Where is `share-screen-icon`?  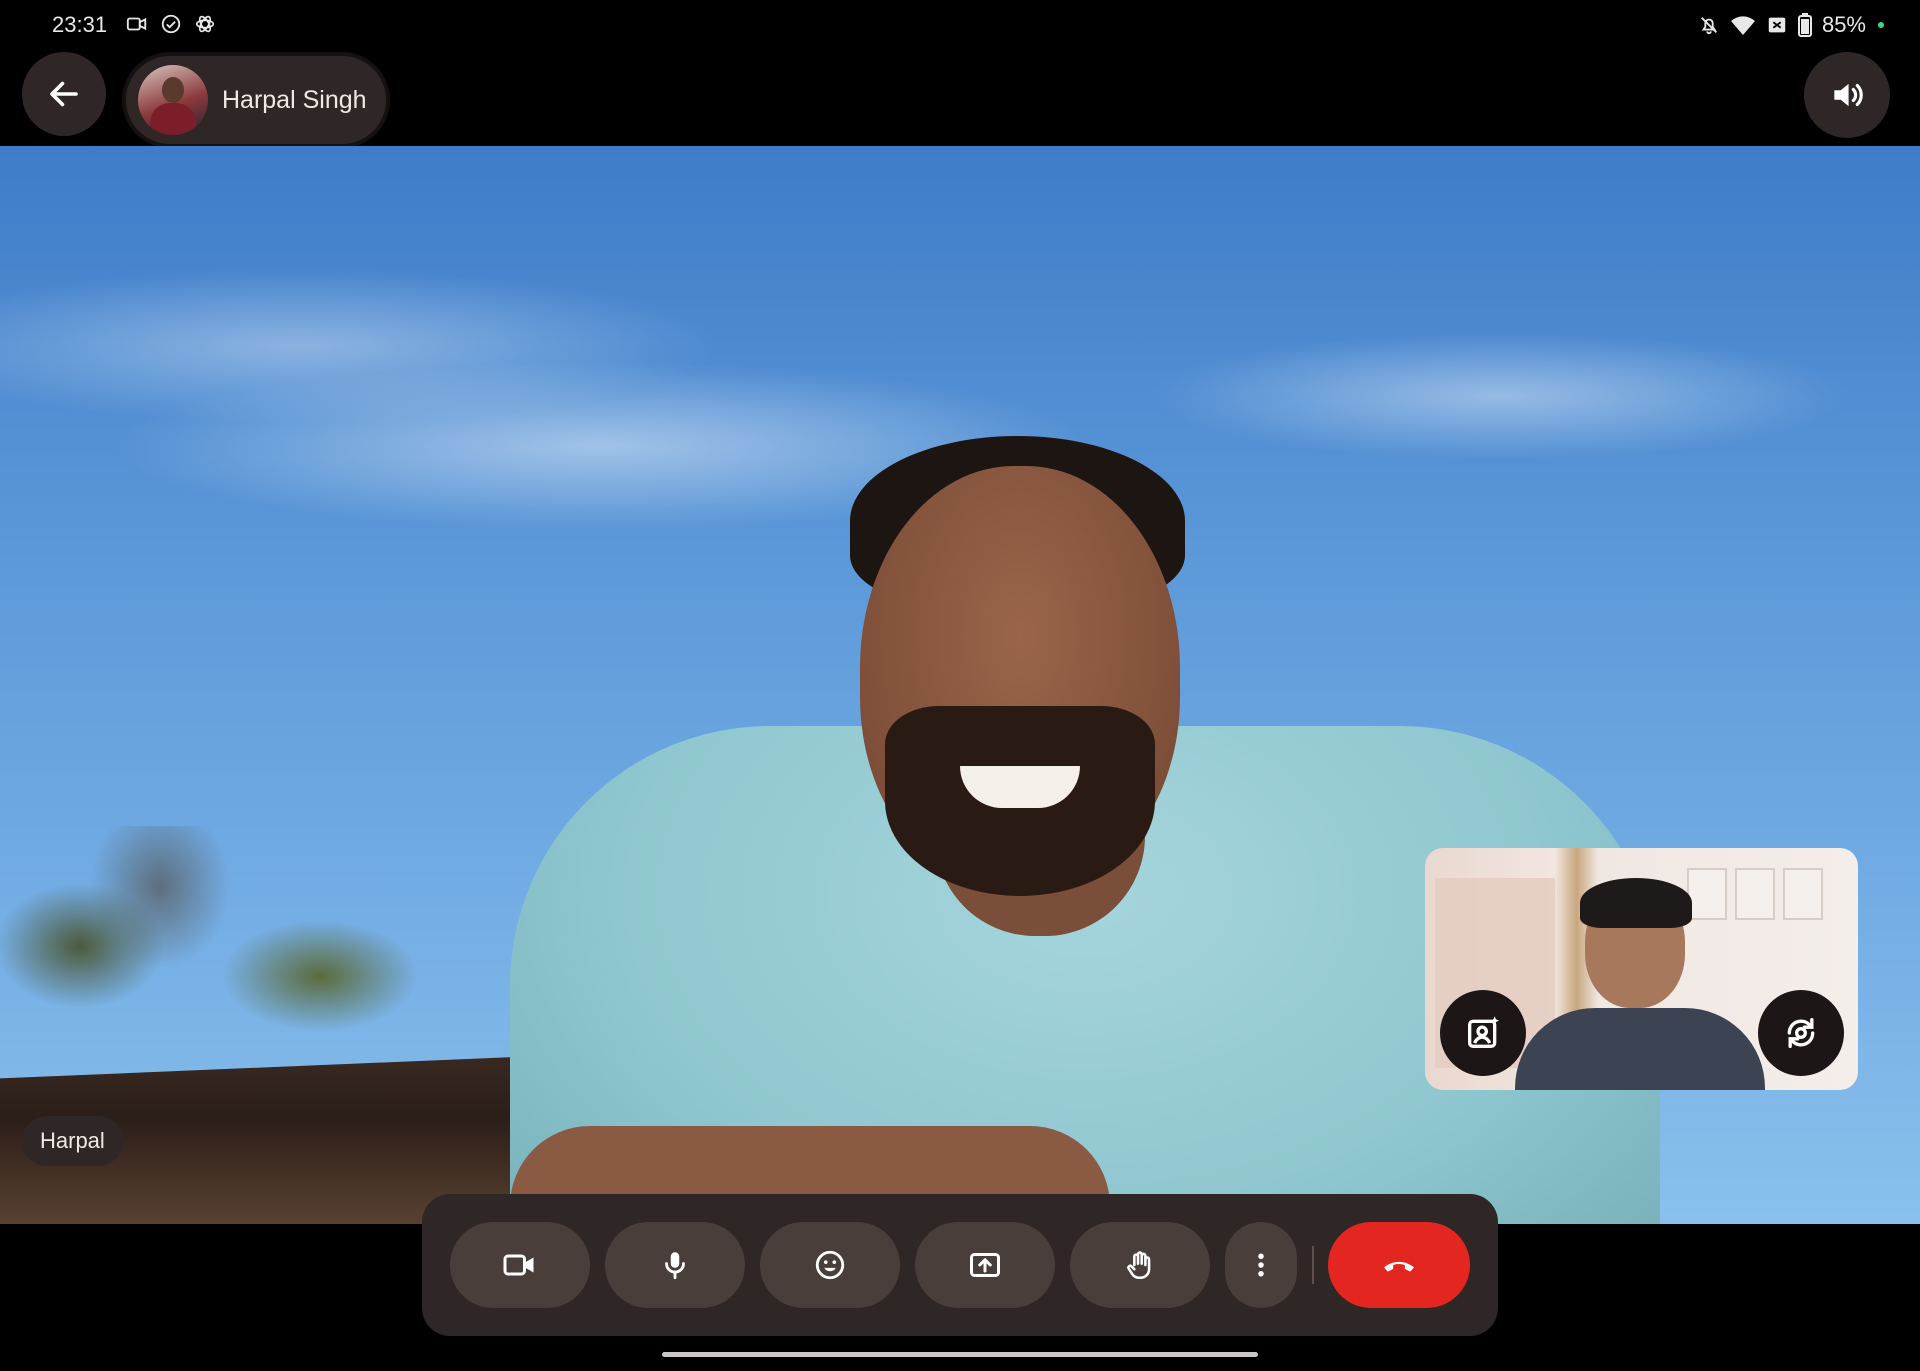
share-screen-icon is located at coordinates (985, 1265).